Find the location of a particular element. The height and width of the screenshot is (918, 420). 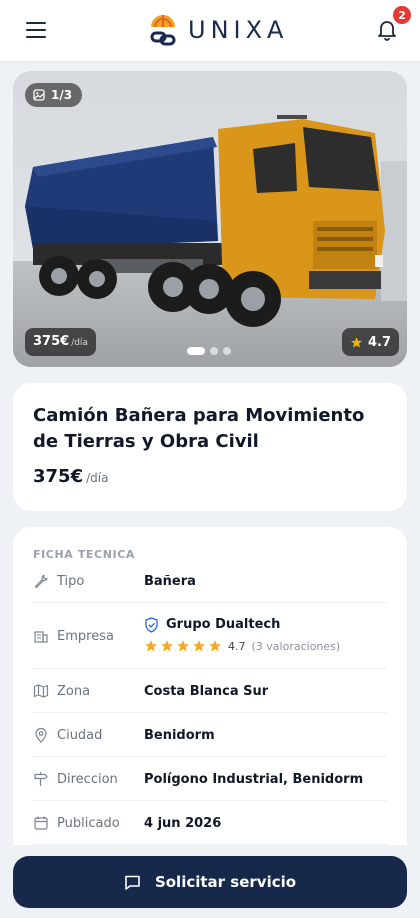

wrench-icon is located at coordinates (41, 581).